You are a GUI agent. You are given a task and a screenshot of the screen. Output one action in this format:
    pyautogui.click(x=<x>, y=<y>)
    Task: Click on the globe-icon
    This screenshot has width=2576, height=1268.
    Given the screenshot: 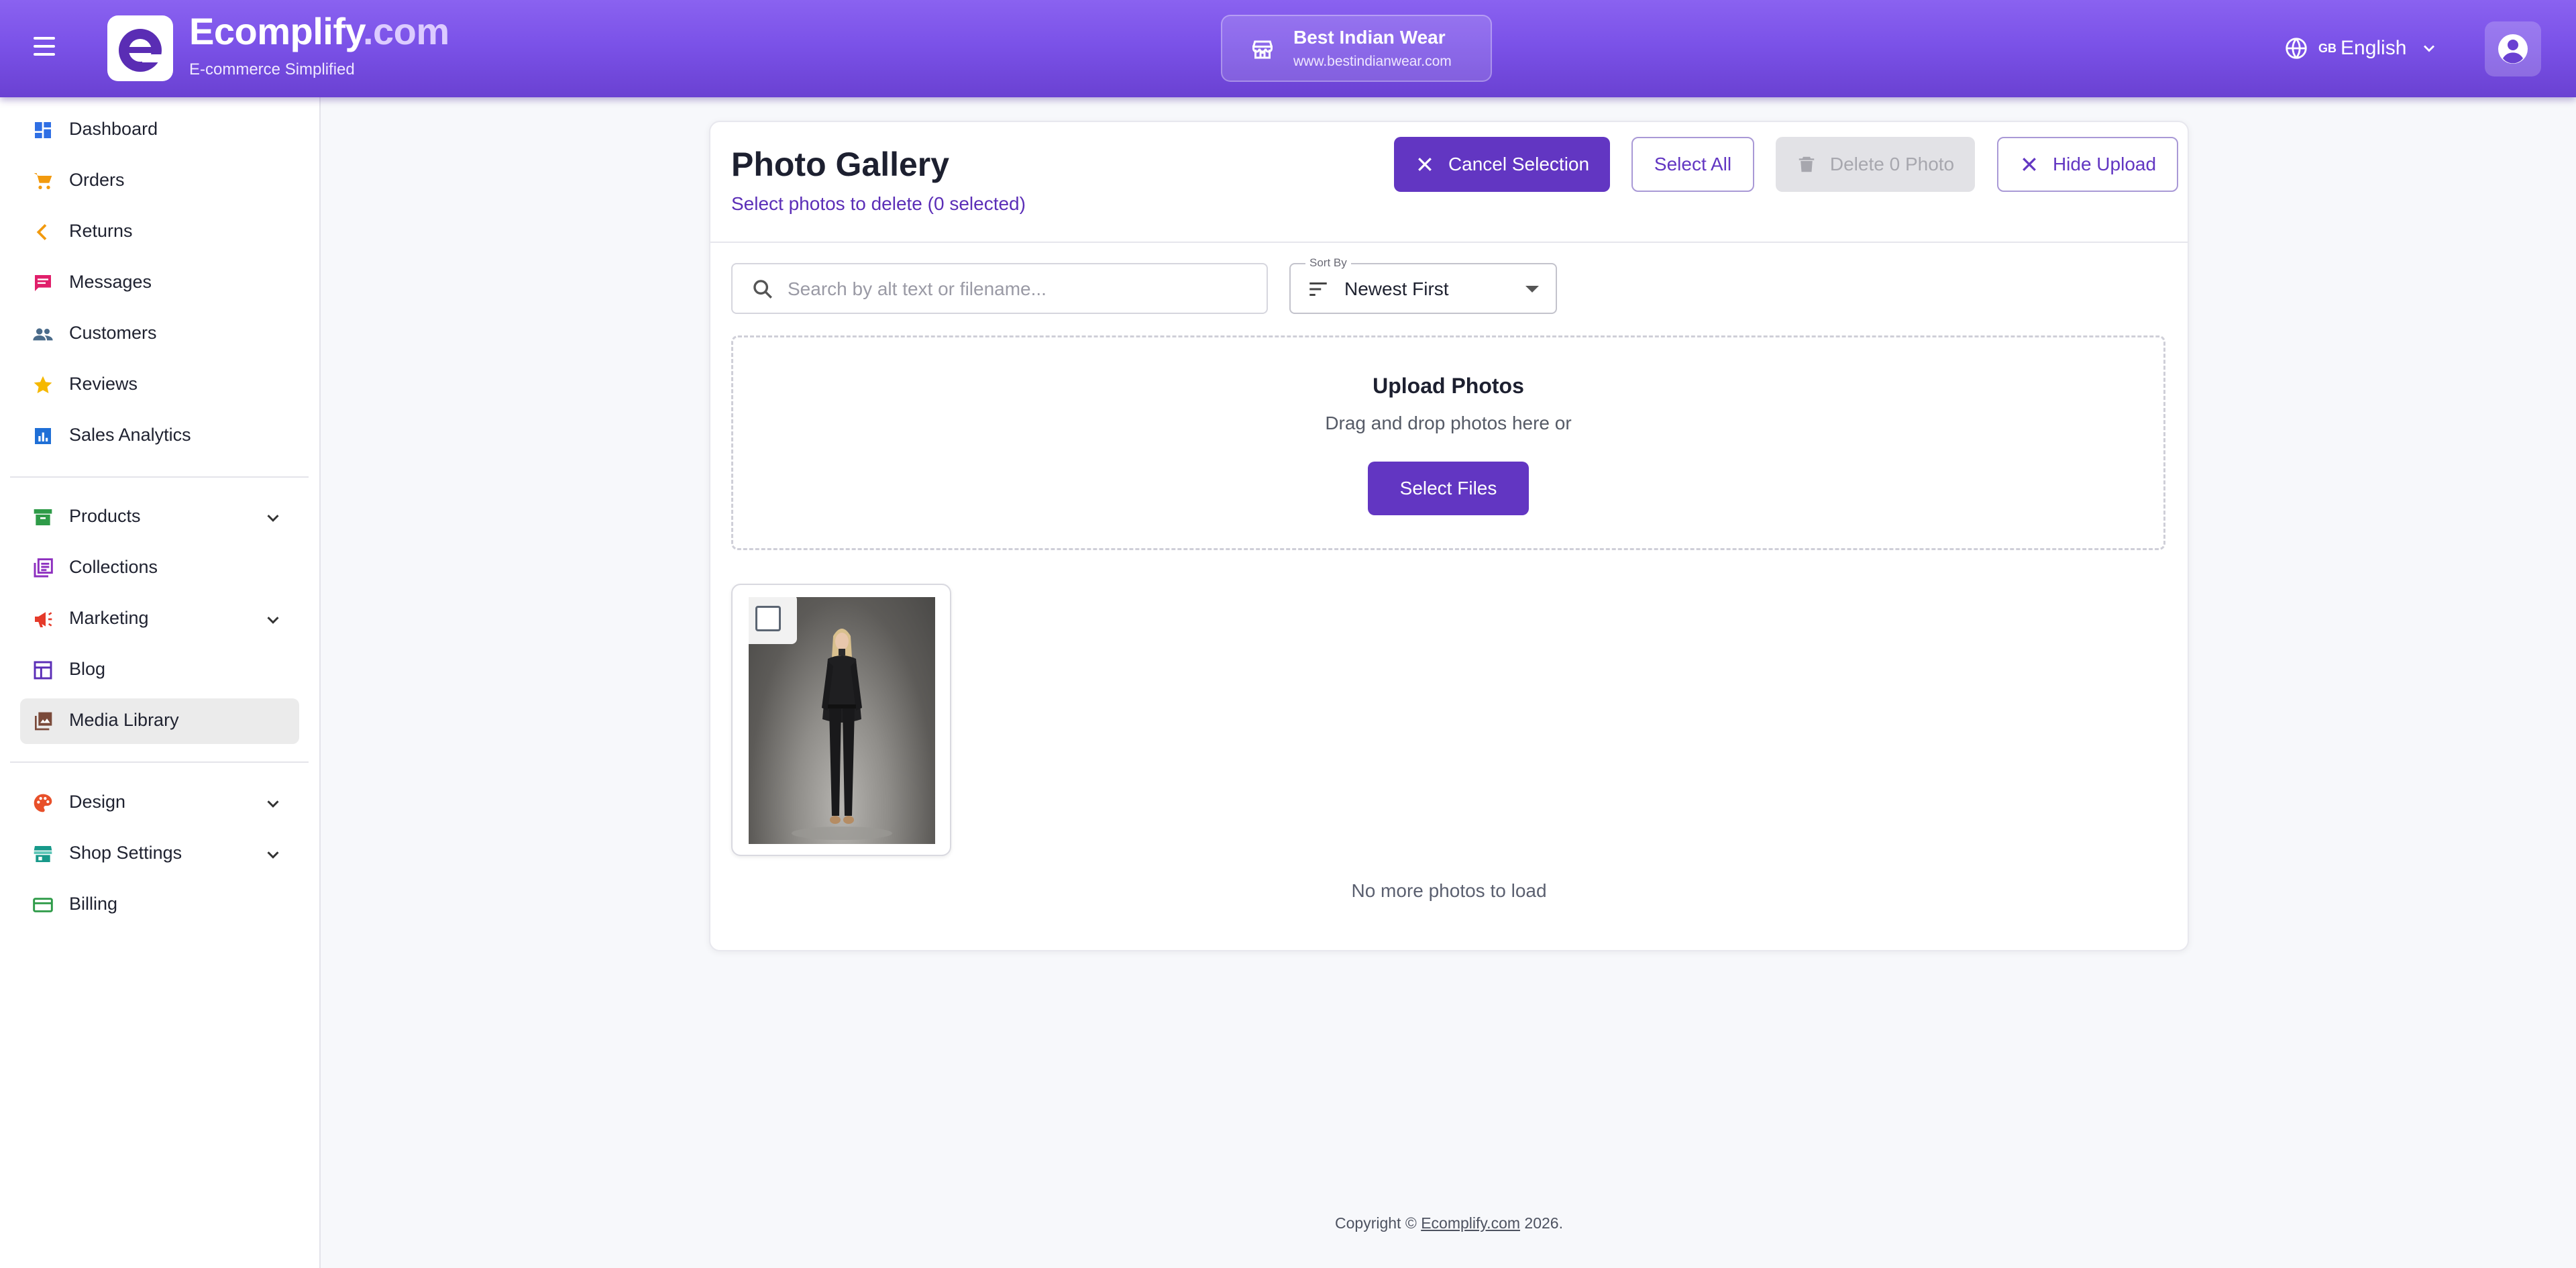 What is the action you would take?
    pyautogui.click(x=2296, y=48)
    